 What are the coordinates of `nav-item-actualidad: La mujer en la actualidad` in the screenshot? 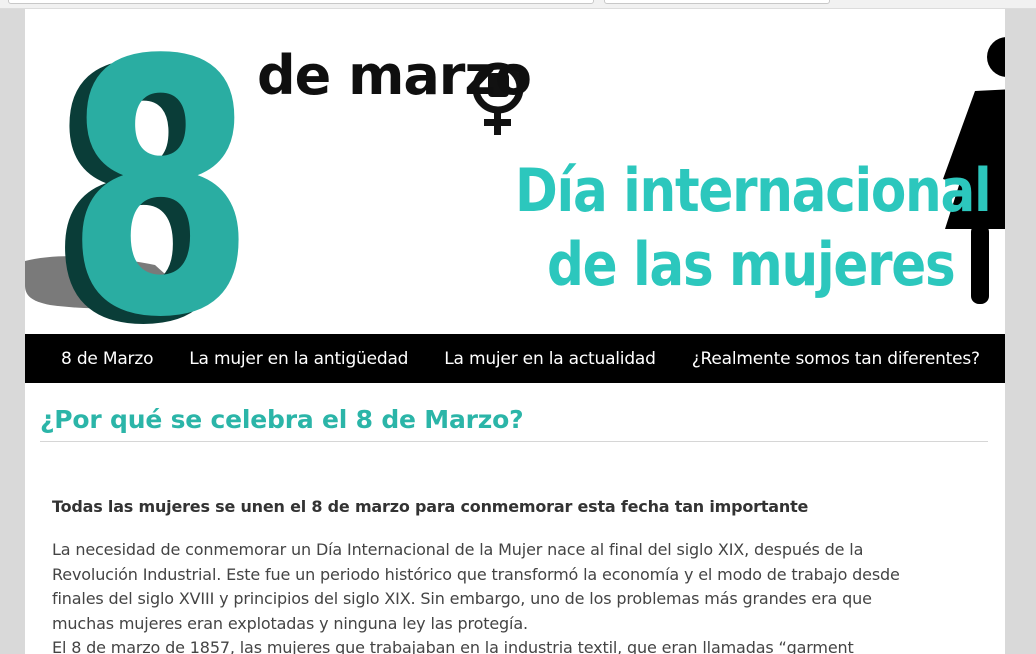 It's located at (549, 359).